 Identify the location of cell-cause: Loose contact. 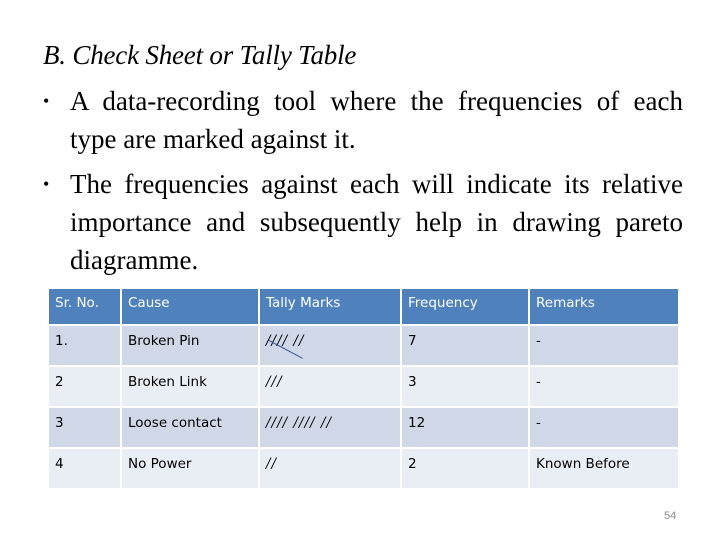
(190, 427).